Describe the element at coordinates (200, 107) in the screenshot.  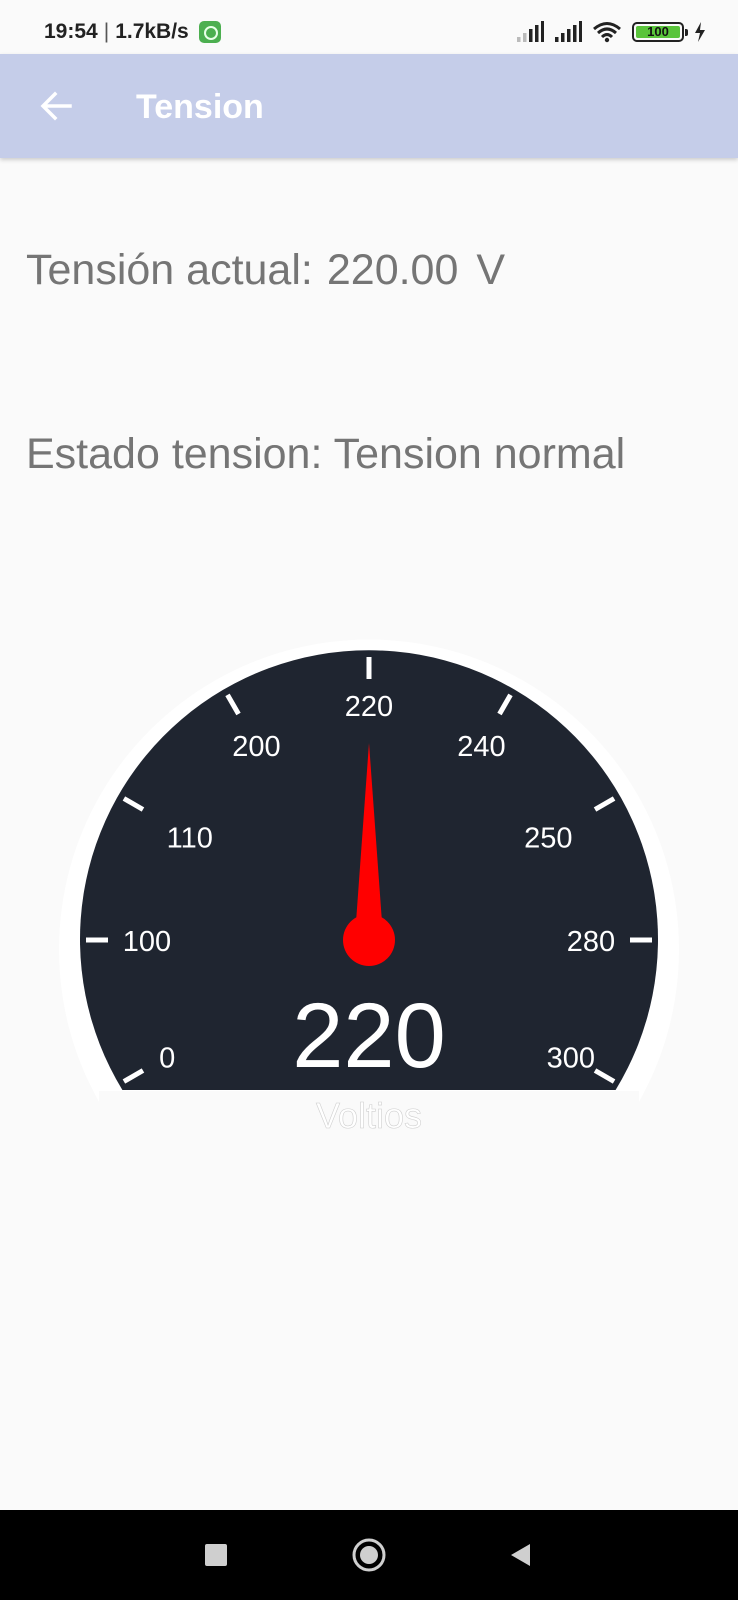
I see `page-title: Tension` at that location.